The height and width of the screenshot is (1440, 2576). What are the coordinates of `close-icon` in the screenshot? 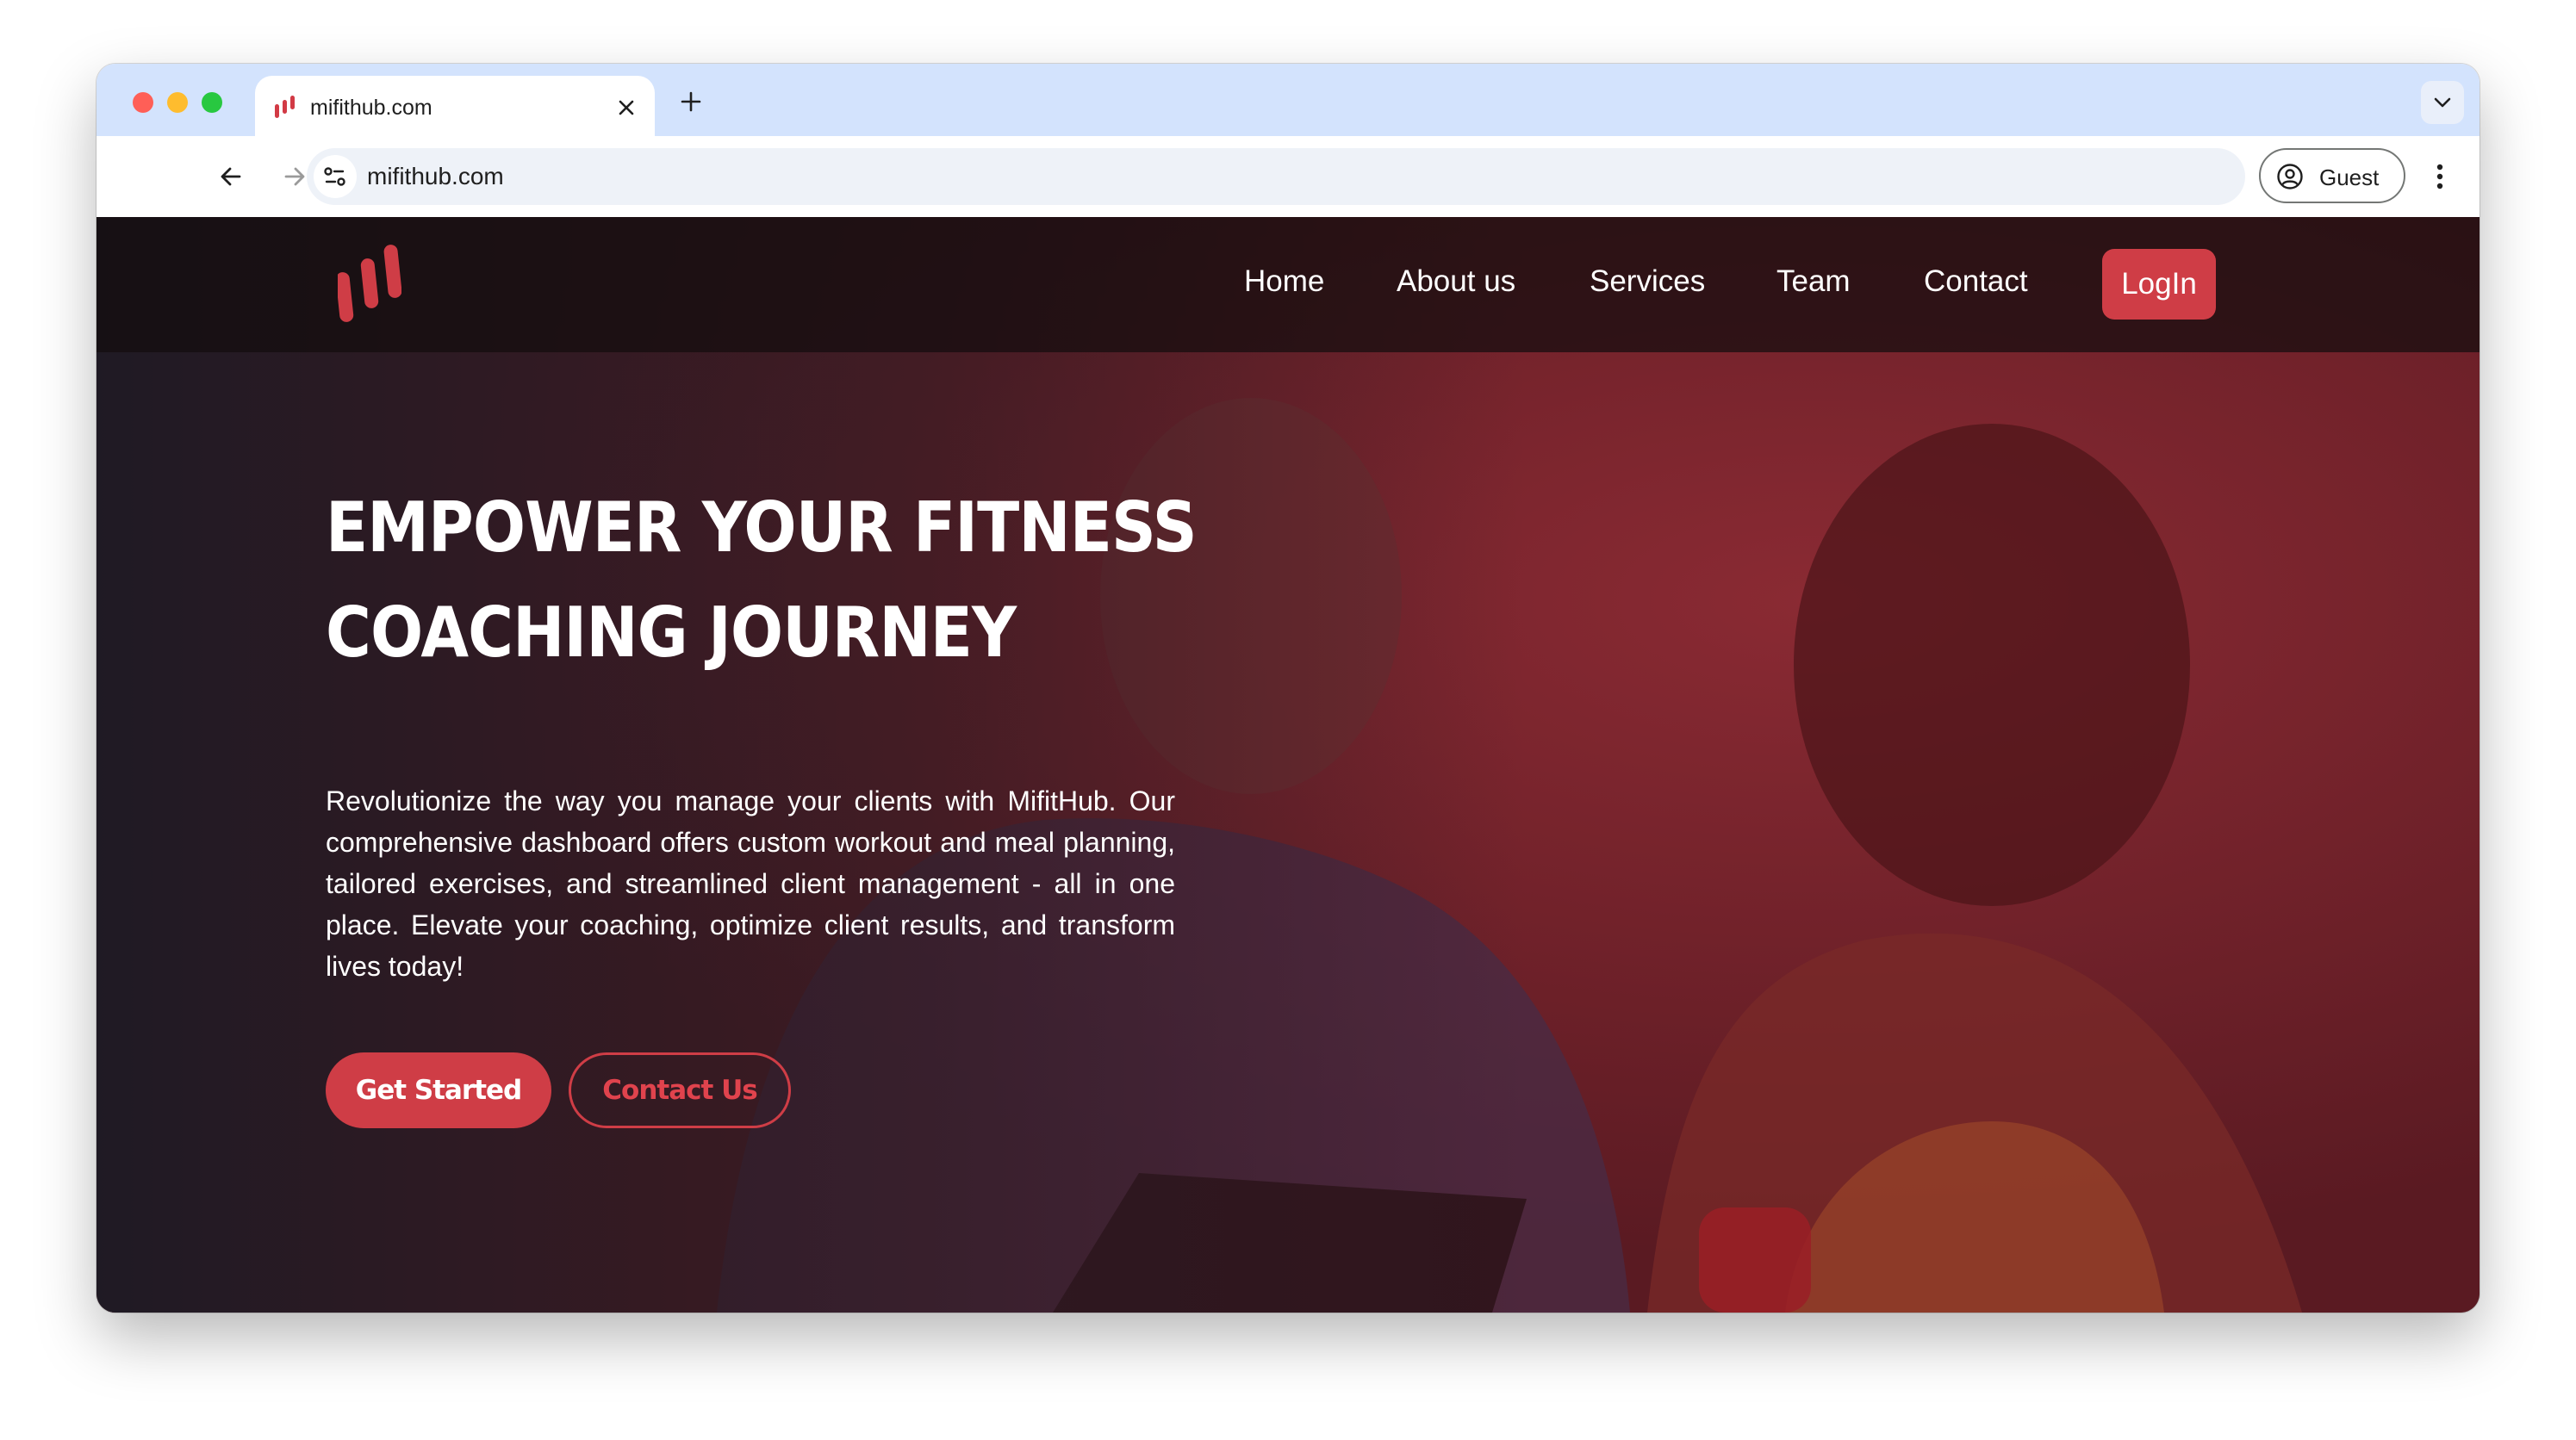 It's located at (627, 108).